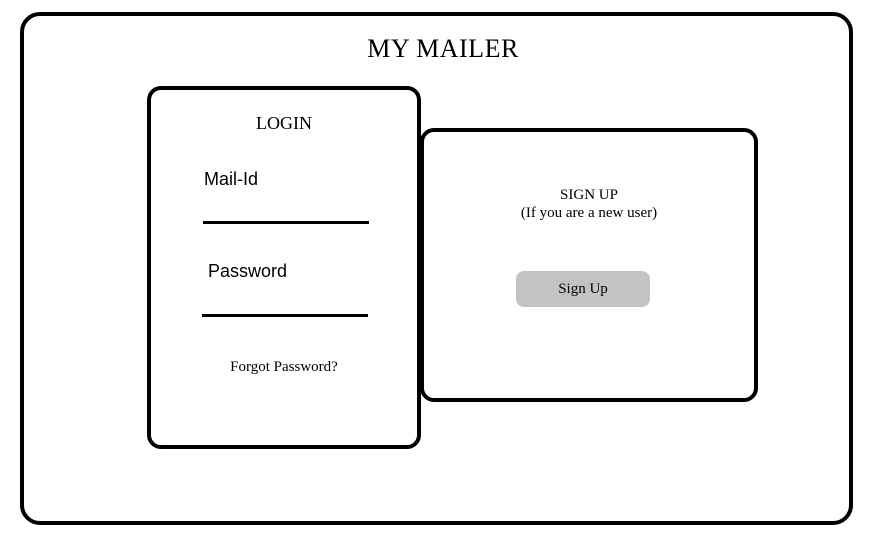 Image resolution: width=878 pixels, height=537 pixels. Describe the element at coordinates (285, 315) in the screenshot. I see `password-input` at that location.